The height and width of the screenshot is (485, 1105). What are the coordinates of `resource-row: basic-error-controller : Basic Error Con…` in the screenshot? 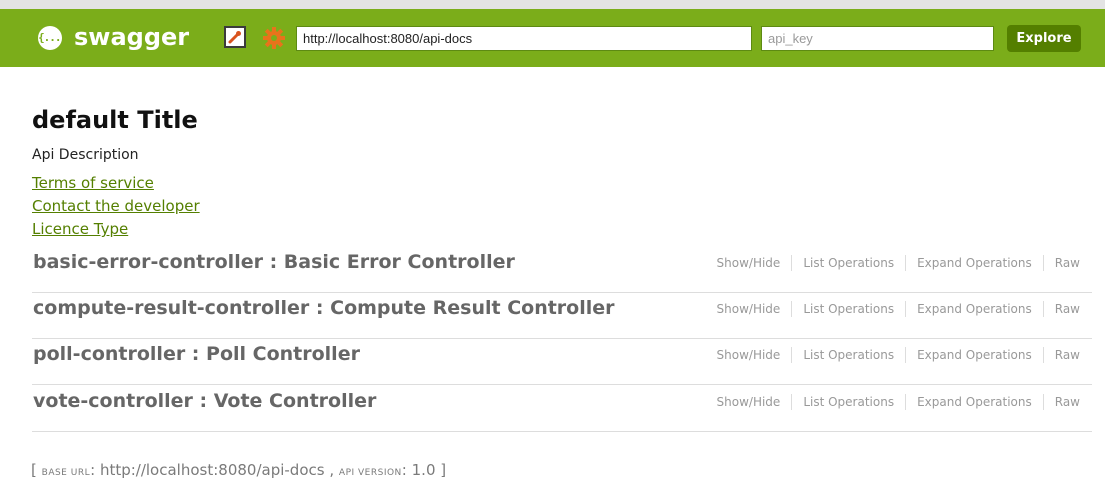 It's located at (562, 270).